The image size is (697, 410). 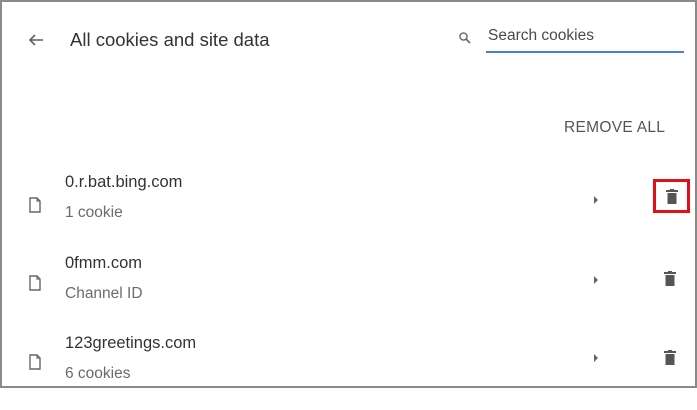 What do you see at coordinates (170, 39) in the screenshot?
I see `page-title: All cookies and site data` at bounding box center [170, 39].